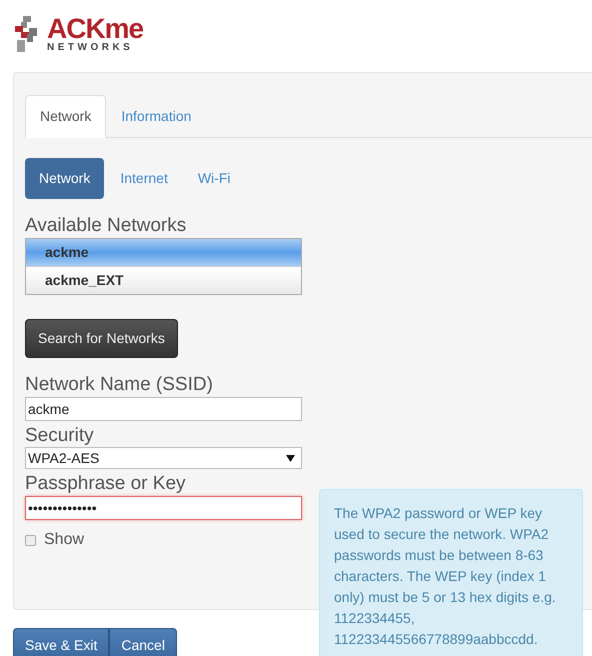  What do you see at coordinates (451, 572) in the screenshot?
I see `help-popover: The WPA2 password or WEP key used to secure the network. WPA2 passwords must be between 8-63 characters. The WEP key (index 1 only) must be 5 or 13 hex digits e.g. 1122334455, 112233445566778899aabbccdd.` at bounding box center [451, 572].